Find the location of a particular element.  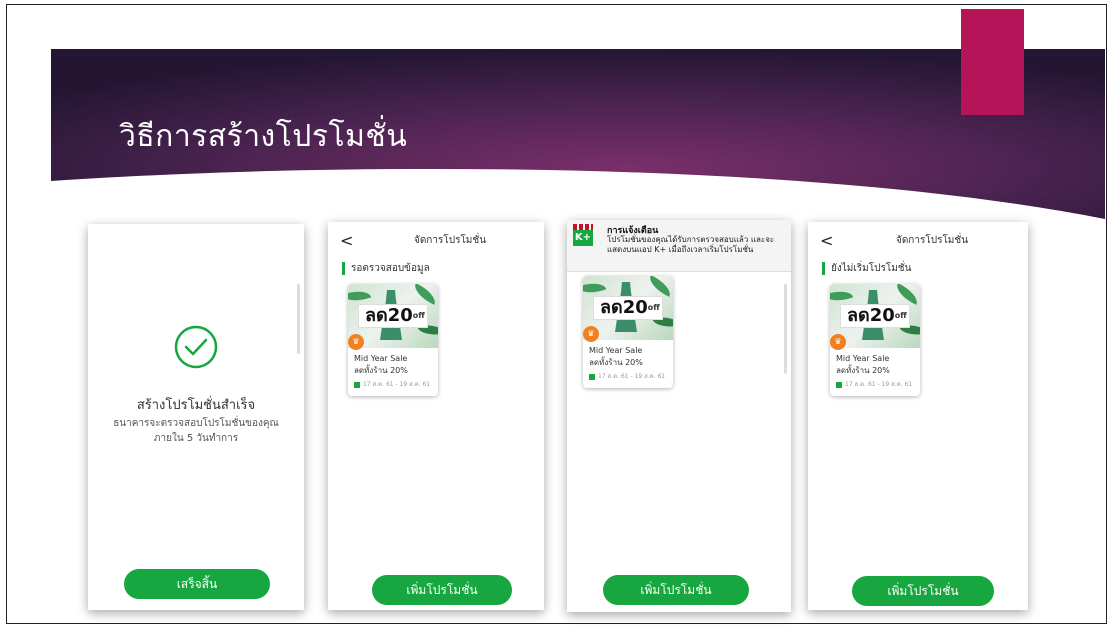

check-circle-icon is located at coordinates (196, 347).